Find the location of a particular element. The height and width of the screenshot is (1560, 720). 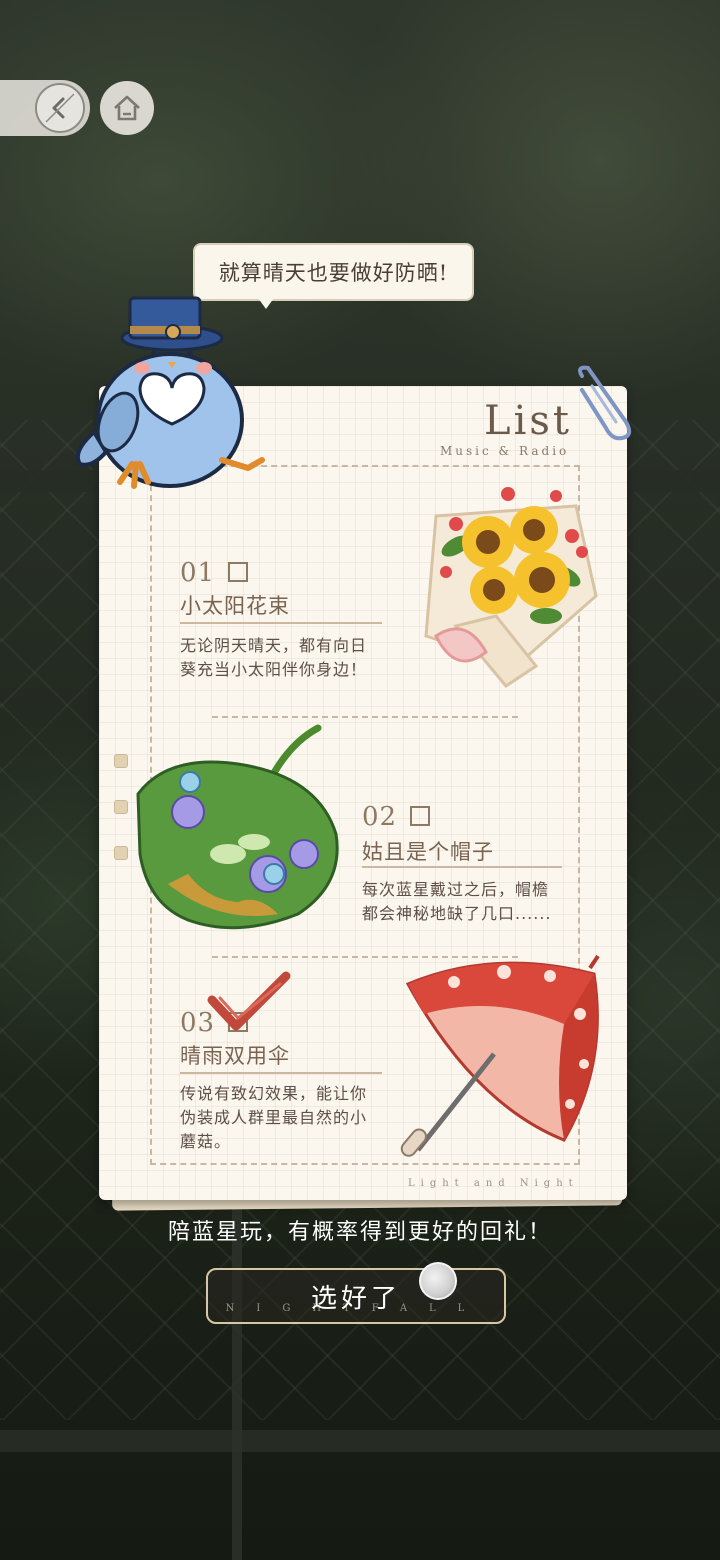

home-icon is located at coordinates (127, 108).